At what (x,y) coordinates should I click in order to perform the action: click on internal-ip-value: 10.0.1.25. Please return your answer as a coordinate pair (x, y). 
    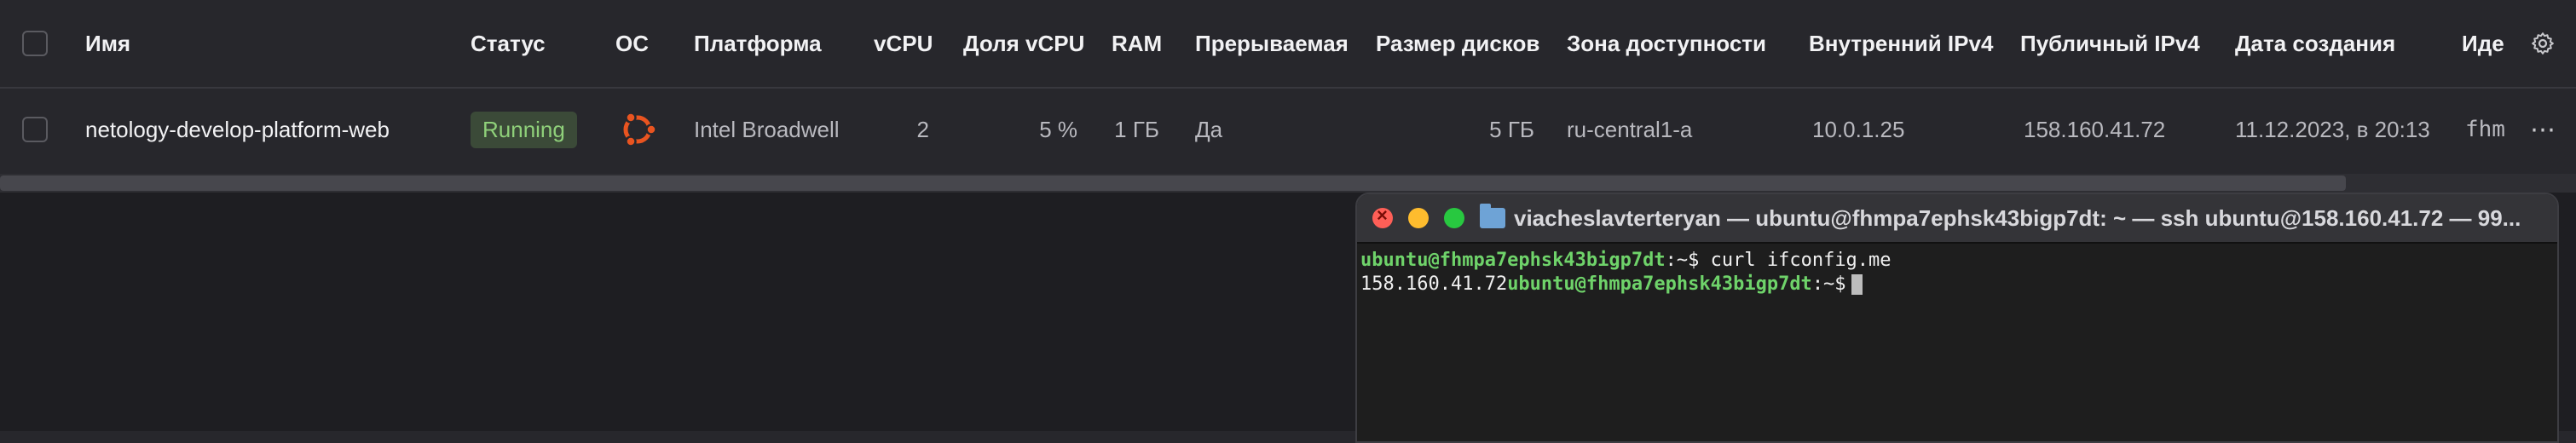
    Looking at the image, I should click on (1858, 129).